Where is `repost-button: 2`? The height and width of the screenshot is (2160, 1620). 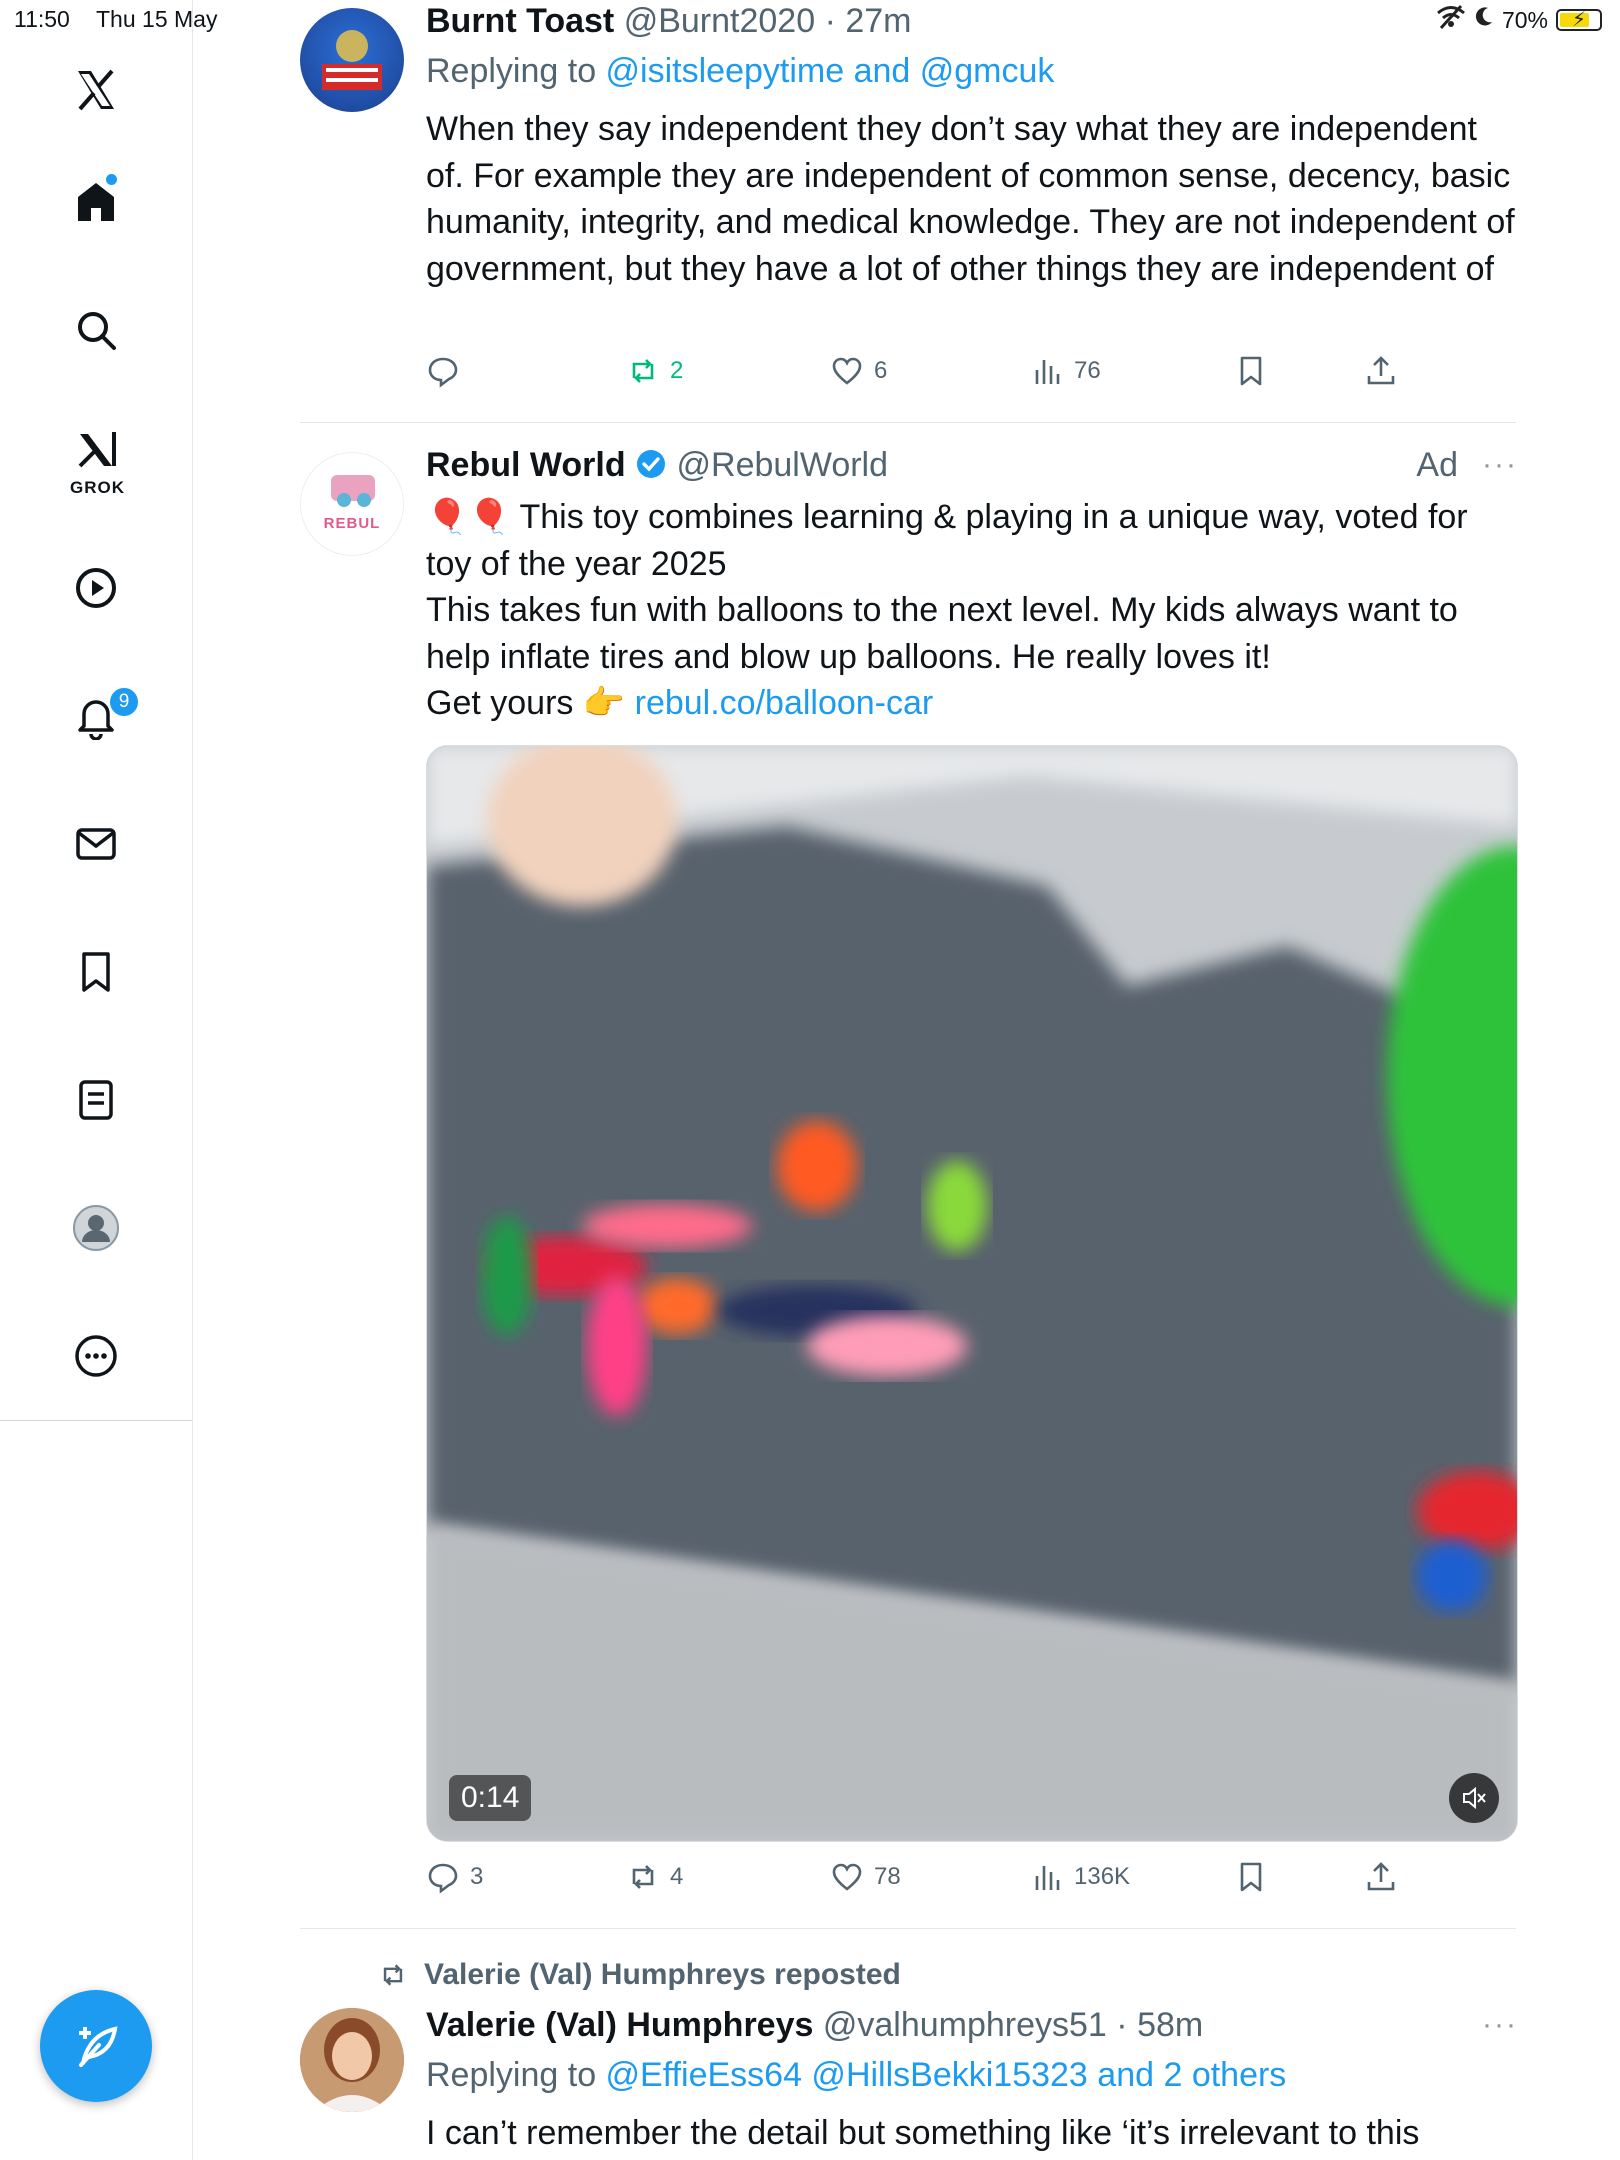
repost-button: 2 is located at coordinates (654, 371).